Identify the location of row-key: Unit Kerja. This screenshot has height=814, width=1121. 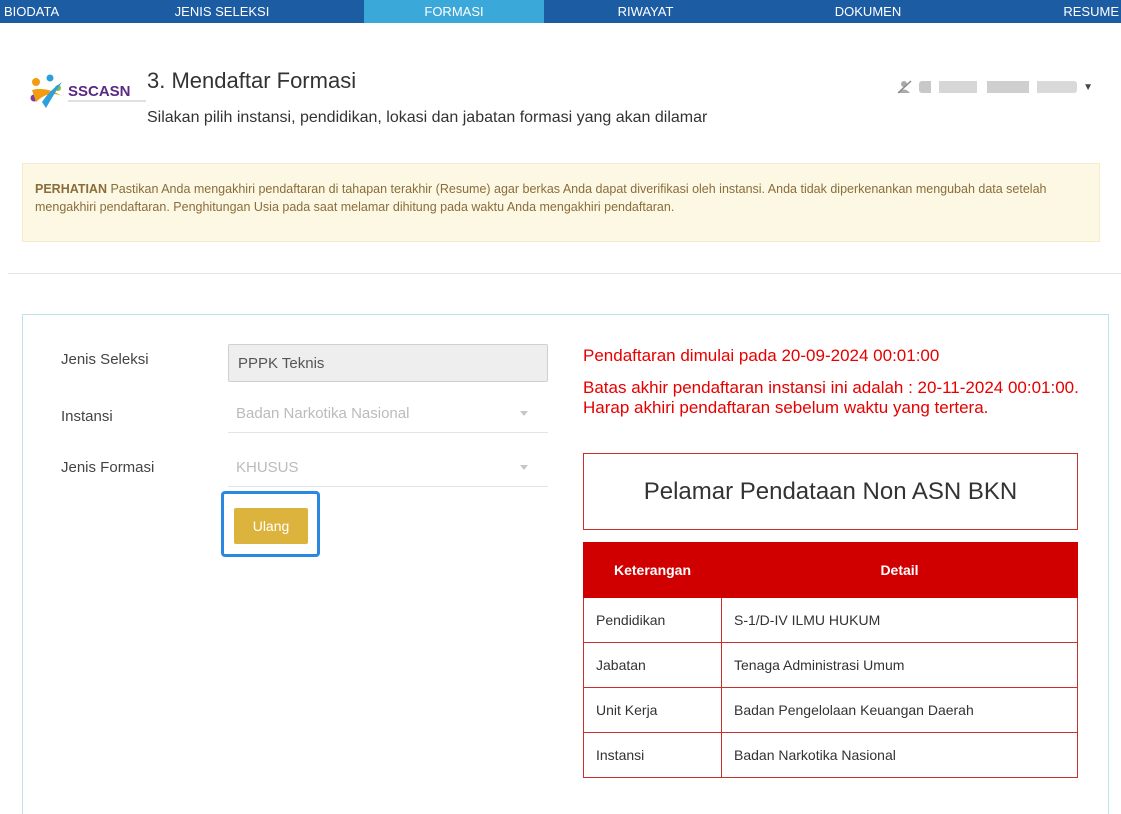
(652, 710).